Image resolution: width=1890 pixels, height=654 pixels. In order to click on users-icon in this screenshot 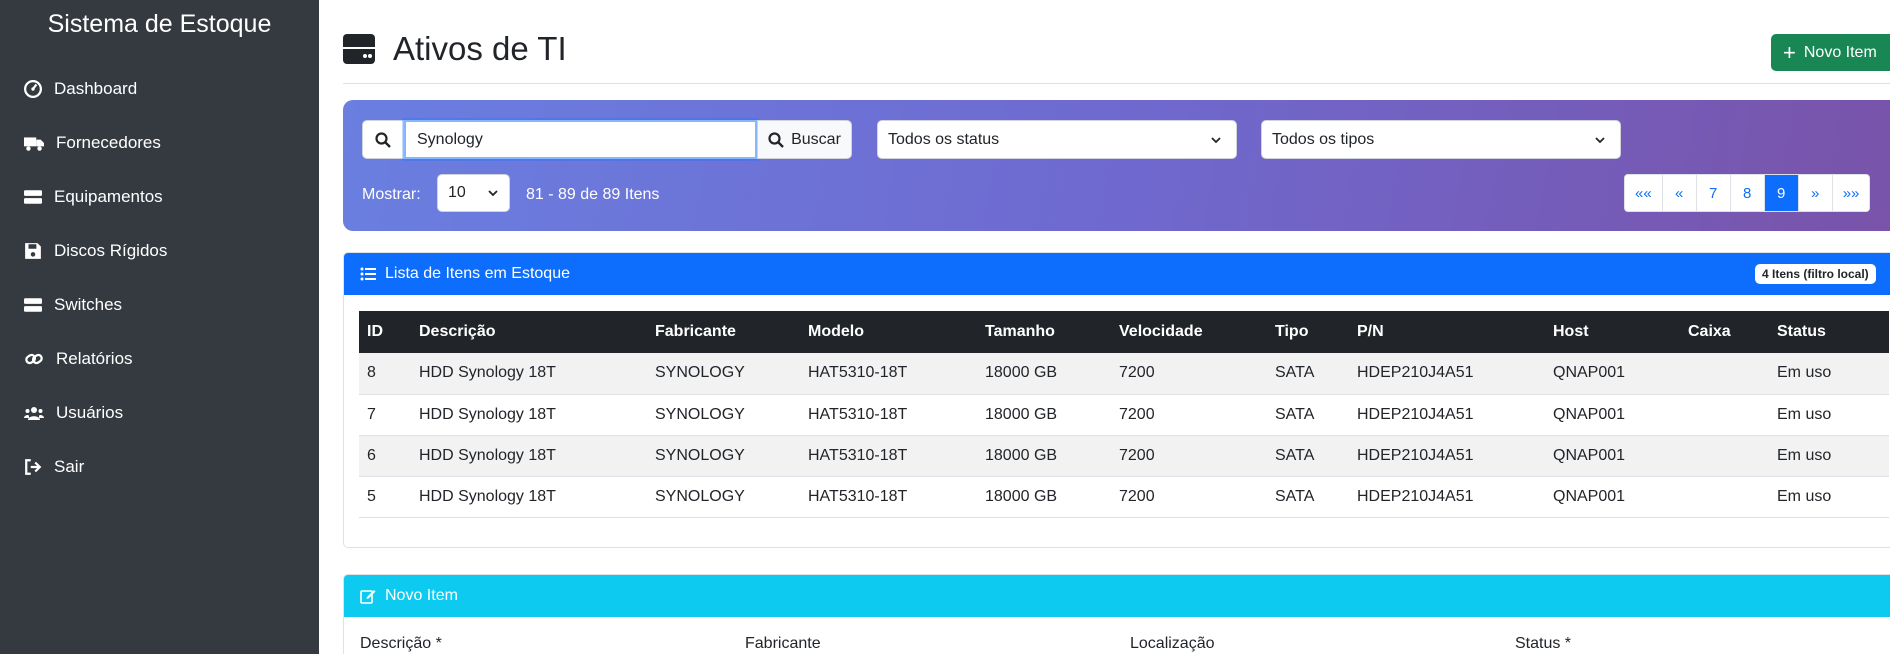, I will do `click(34, 413)`.